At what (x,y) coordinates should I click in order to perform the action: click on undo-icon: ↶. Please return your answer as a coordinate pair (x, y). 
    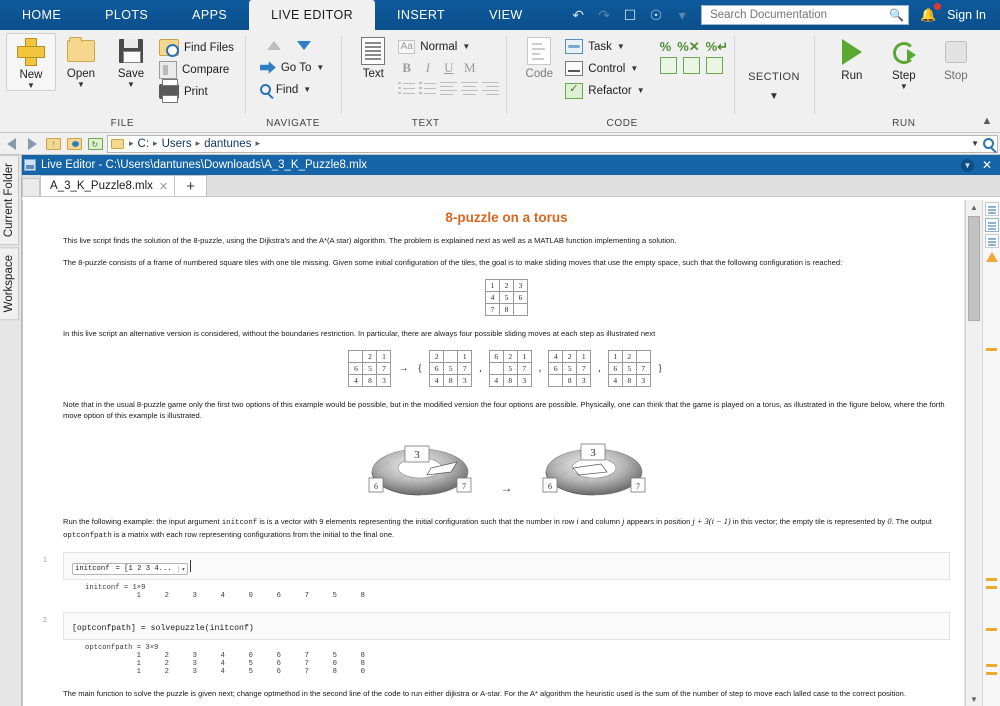
    Looking at the image, I should click on (578, 15).